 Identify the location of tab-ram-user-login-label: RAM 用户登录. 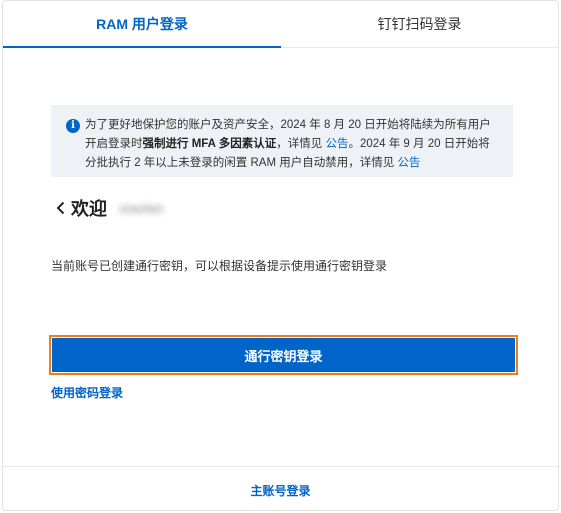
(142, 24).